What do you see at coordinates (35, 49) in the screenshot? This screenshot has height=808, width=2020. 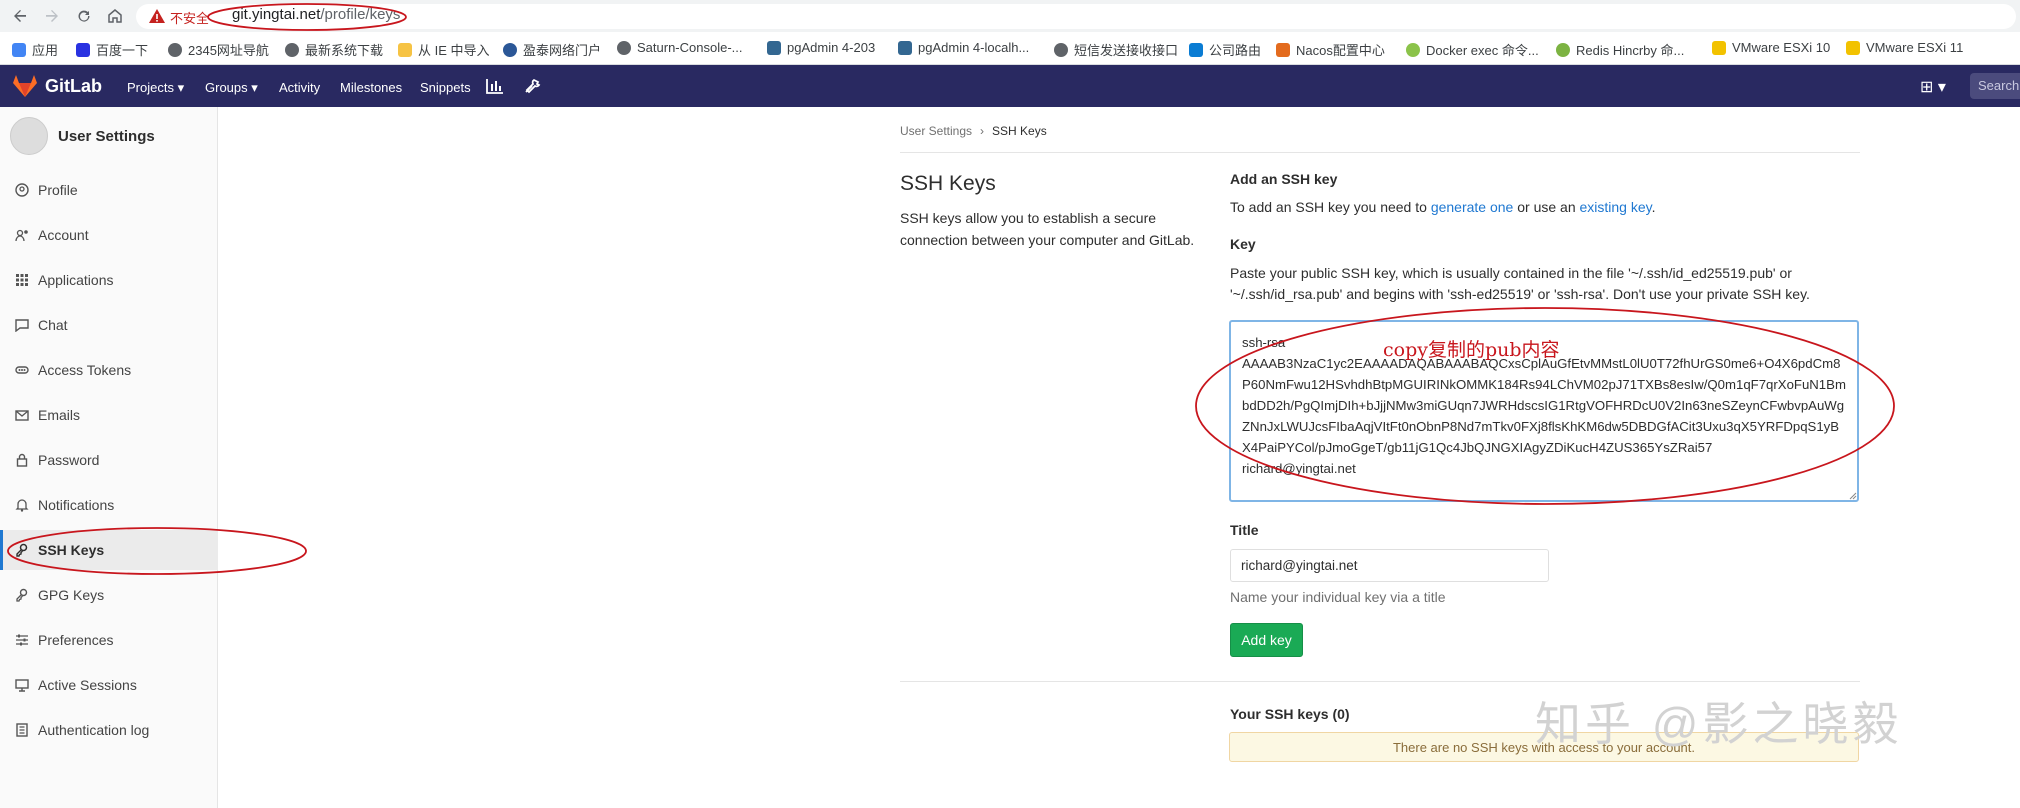 I see `bookmark-item: 应用` at bounding box center [35, 49].